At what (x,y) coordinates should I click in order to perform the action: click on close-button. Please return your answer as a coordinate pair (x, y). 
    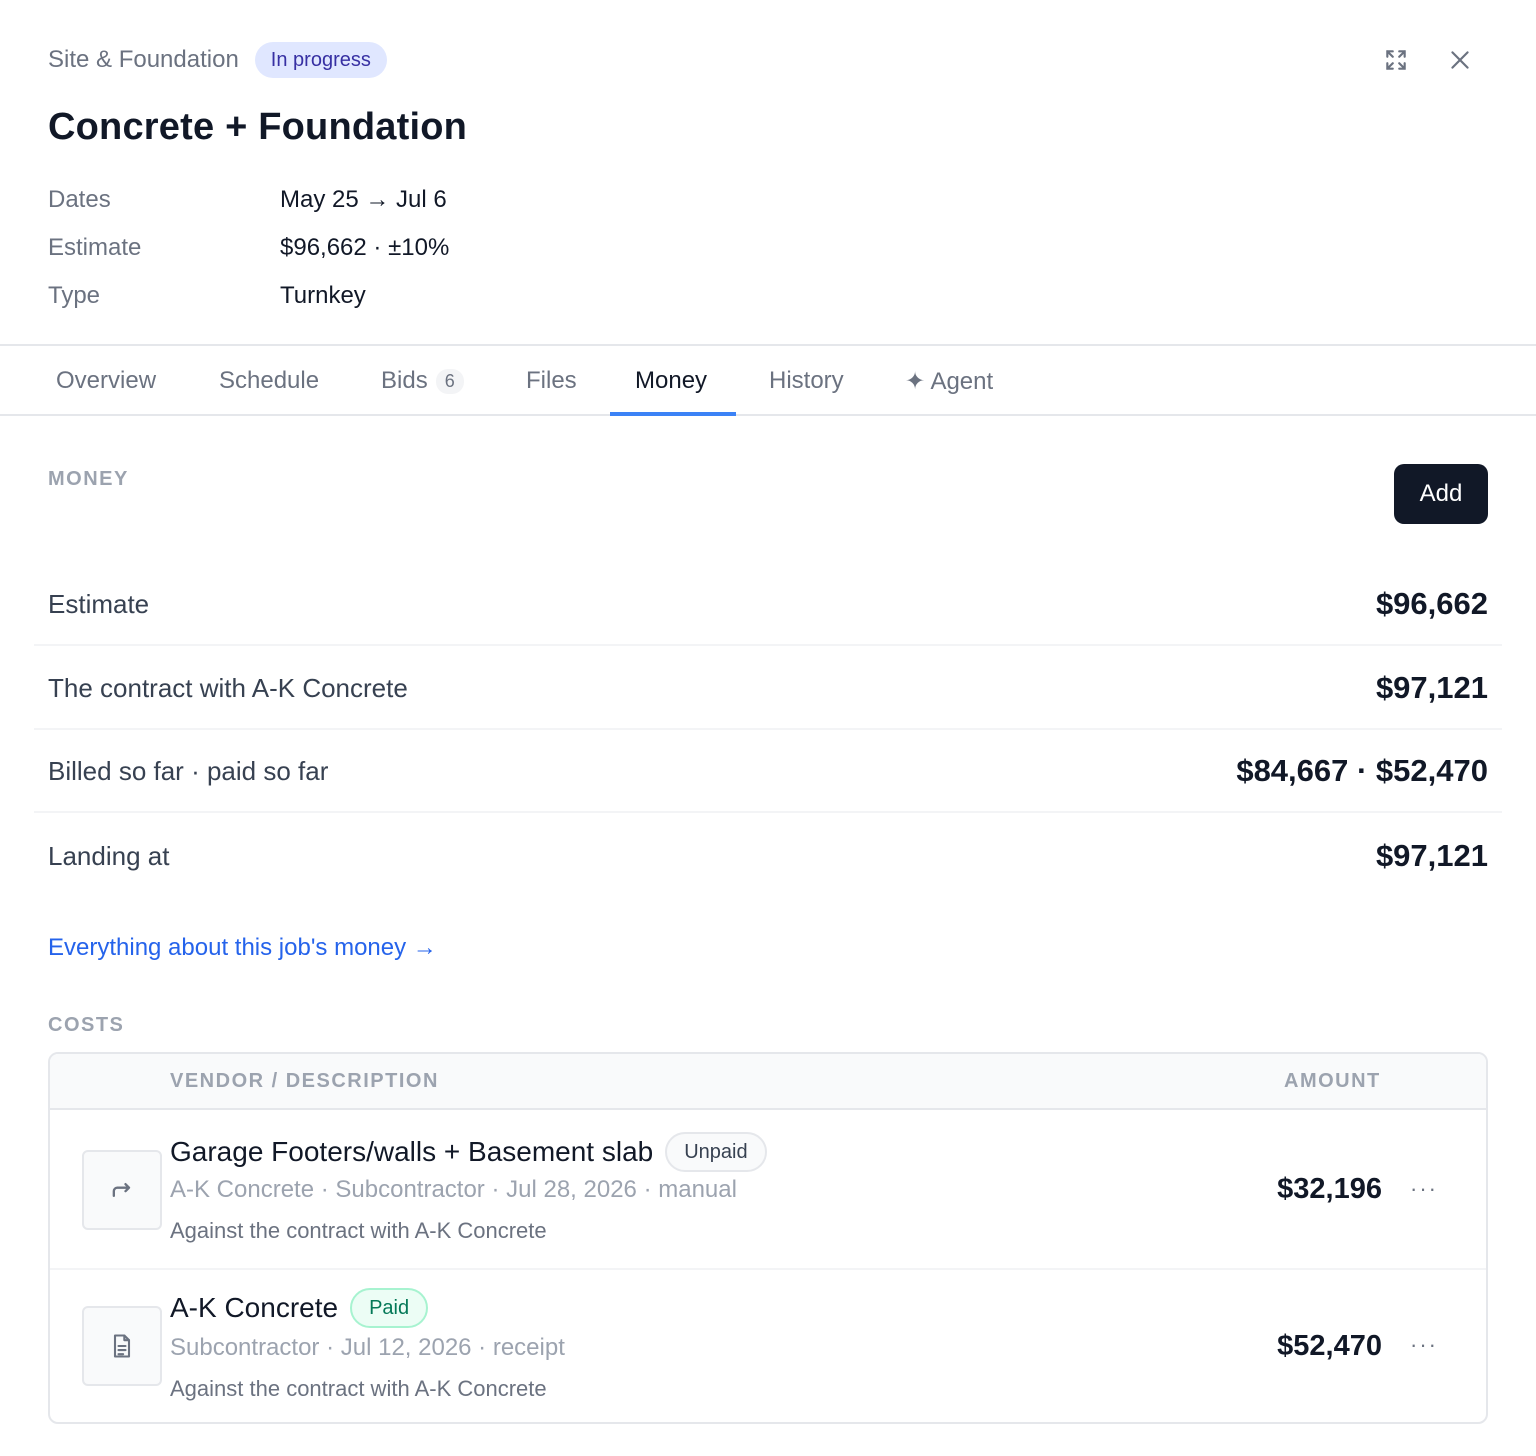
    Looking at the image, I should click on (1460, 60).